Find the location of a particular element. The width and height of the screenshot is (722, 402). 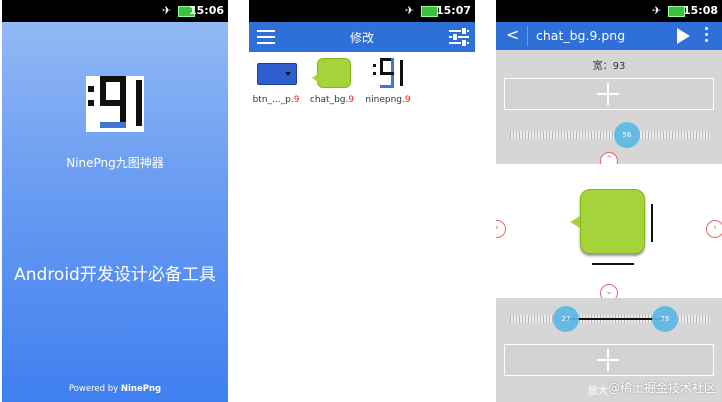

expand-right-icon: ‹ is located at coordinates (714, 229).